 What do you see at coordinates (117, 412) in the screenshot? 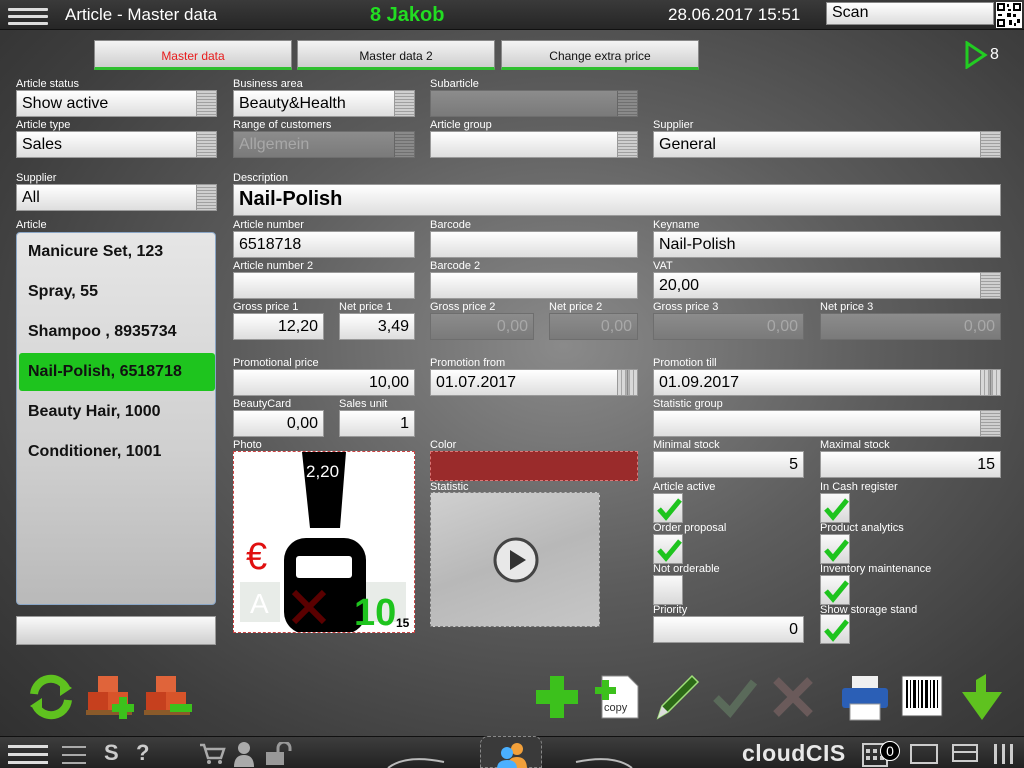
I see `list-item: Beauty Hair, 1000` at bounding box center [117, 412].